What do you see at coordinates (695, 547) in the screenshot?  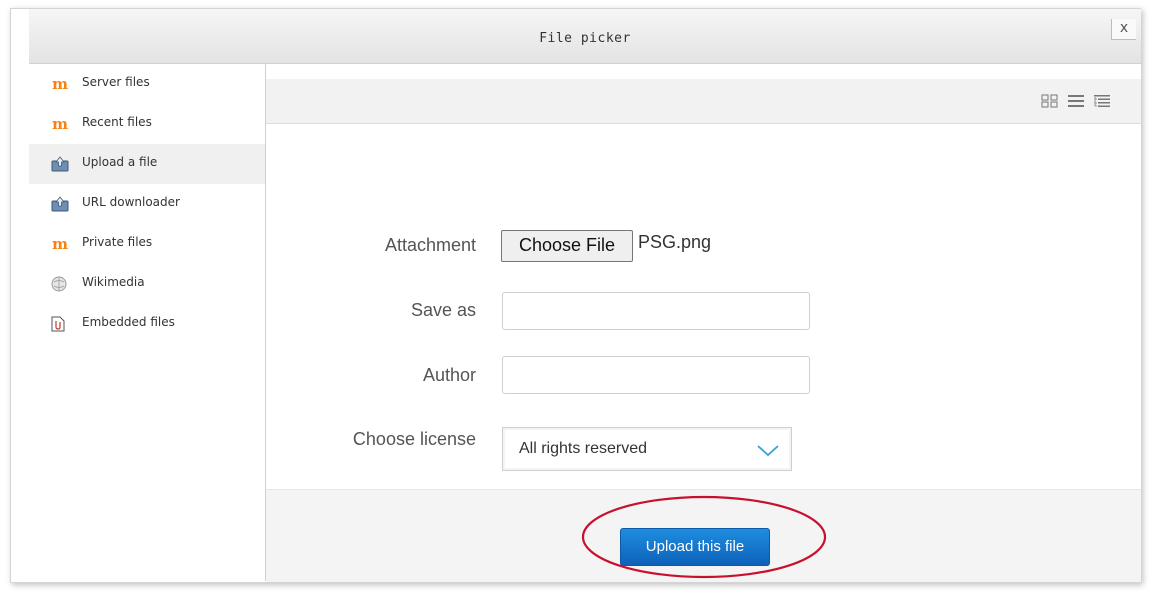 I see `upload-file-button: Upload this file` at bounding box center [695, 547].